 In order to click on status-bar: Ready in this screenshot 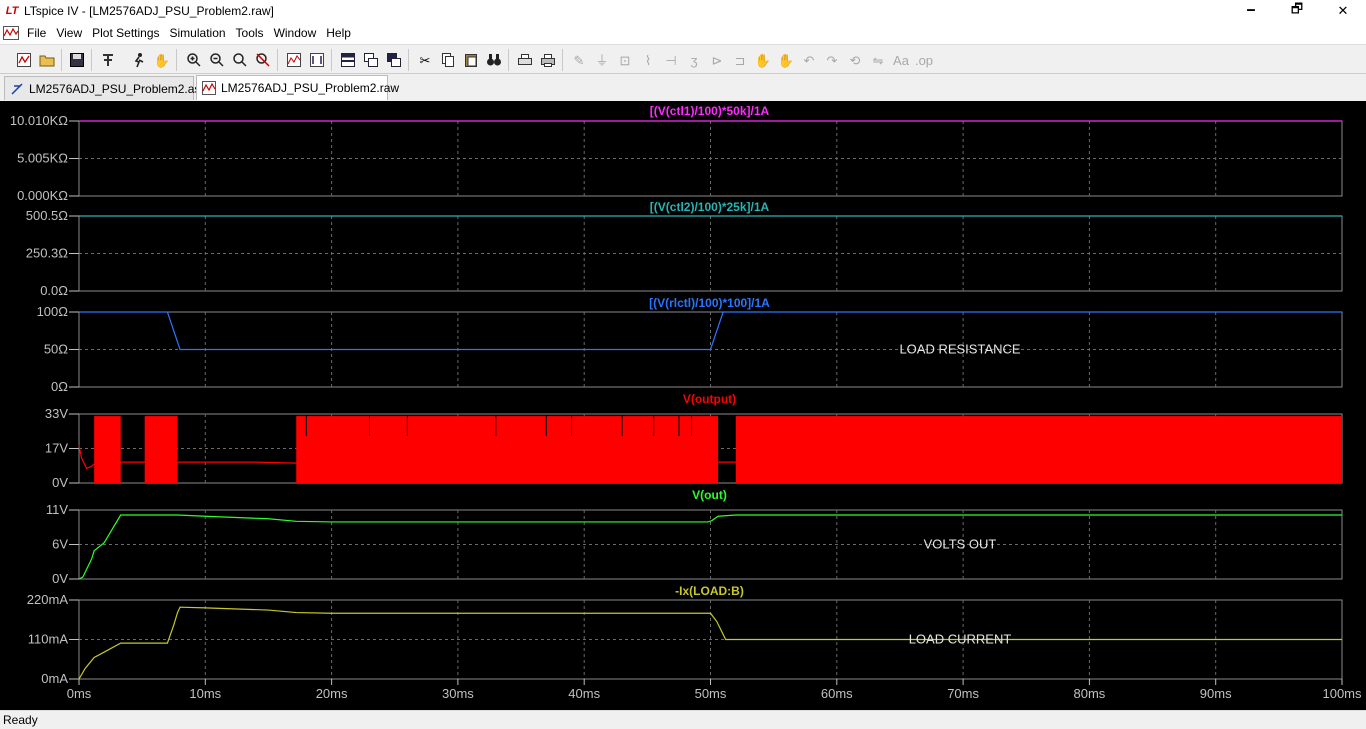, I will do `click(683, 719)`.